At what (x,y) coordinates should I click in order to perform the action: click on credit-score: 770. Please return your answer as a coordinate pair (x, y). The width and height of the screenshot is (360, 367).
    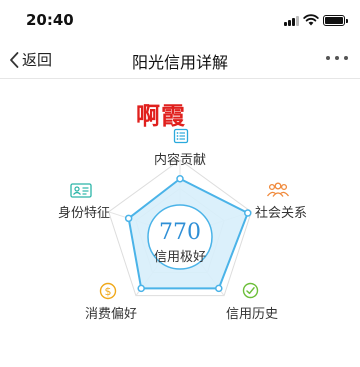
    Looking at the image, I should click on (180, 232).